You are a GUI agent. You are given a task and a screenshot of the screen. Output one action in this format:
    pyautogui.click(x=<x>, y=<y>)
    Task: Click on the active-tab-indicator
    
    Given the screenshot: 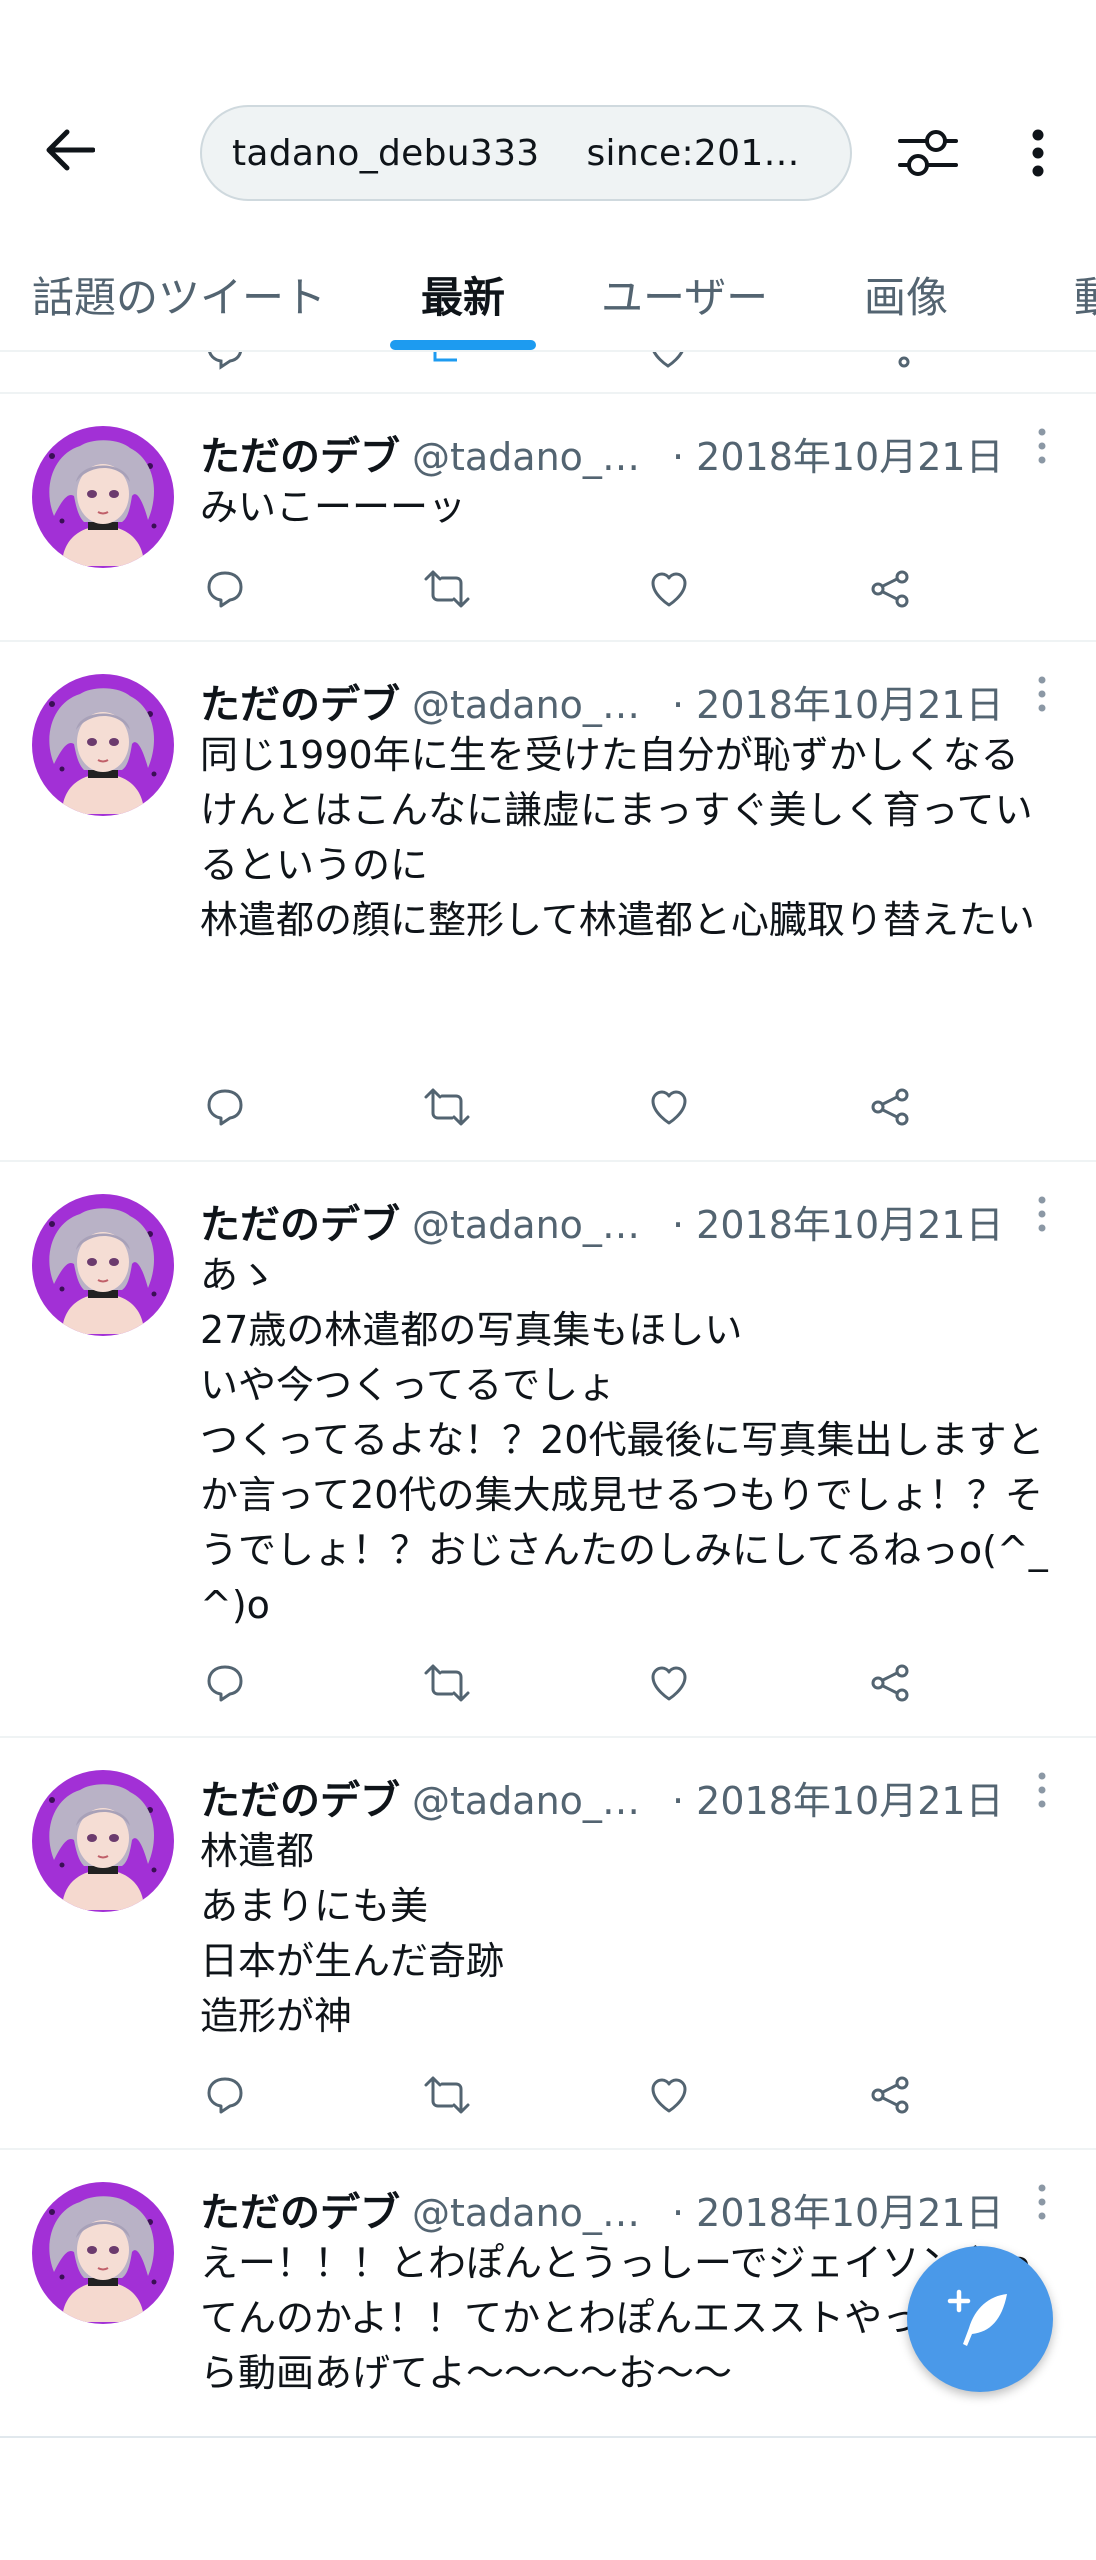 What is the action you would take?
    pyautogui.click(x=463, y=345)
    